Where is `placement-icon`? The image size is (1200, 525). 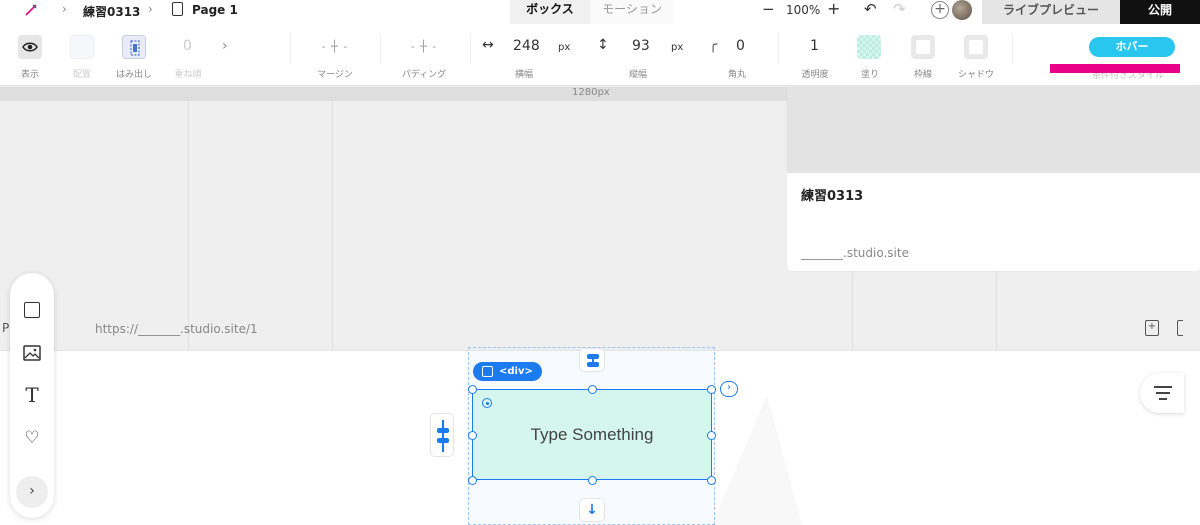 placement-icon is located at coordinates (82, 47).